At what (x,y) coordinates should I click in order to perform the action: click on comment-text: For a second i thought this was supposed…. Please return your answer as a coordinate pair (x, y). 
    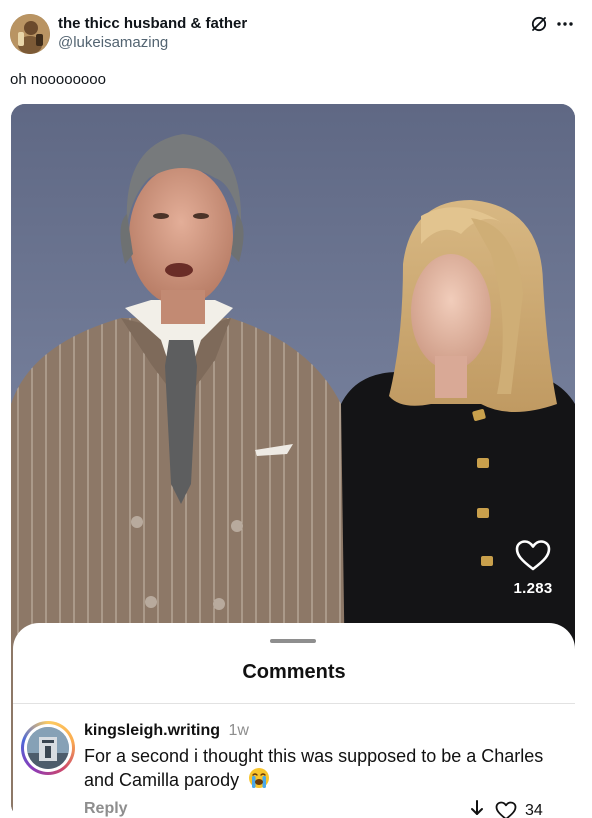
    Looking at the image, I should click on (314, 768).